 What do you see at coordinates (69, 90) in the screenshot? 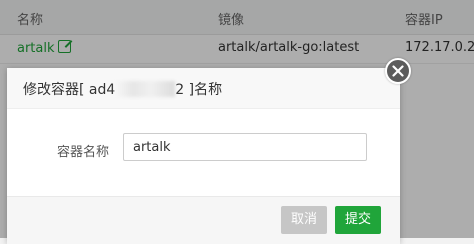
I see `dialog-title-prefix: 修改容器[ ad4` at bounding box center [69, 90].